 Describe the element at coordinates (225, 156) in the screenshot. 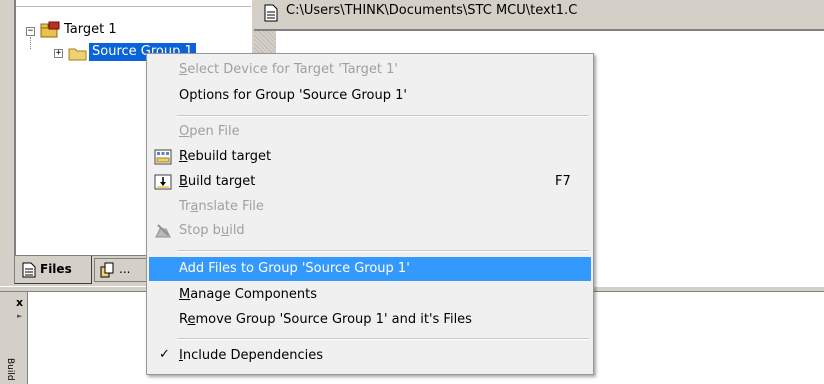

I see `menu-label: Rebuild target` at that location.